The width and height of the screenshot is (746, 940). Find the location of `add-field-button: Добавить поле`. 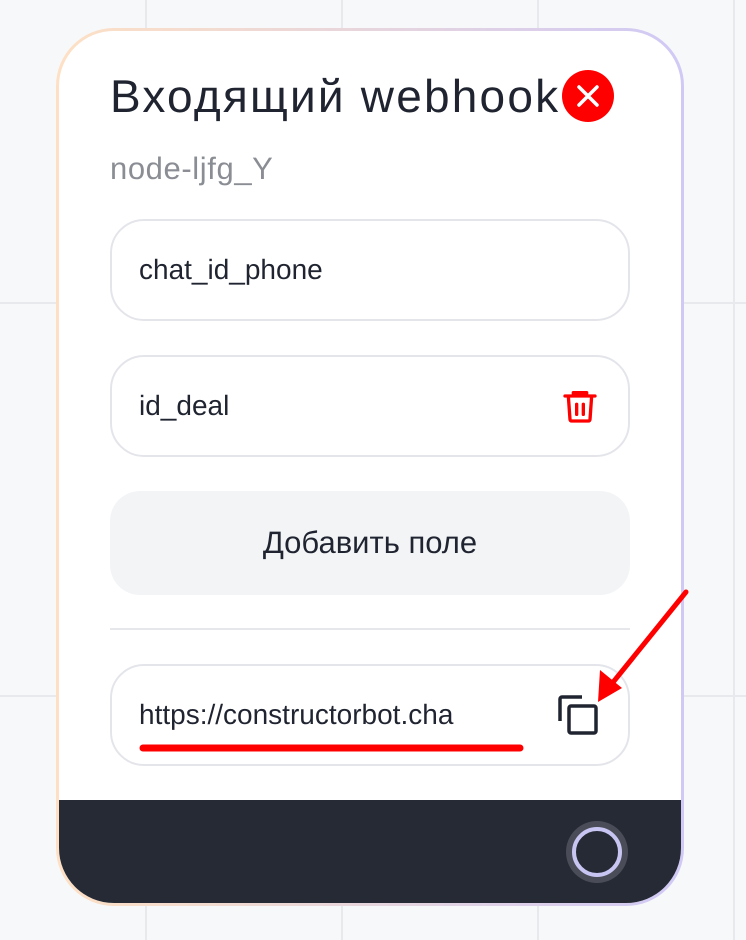

add-field-button: Добавить поле is located at coordinates (370, 543).